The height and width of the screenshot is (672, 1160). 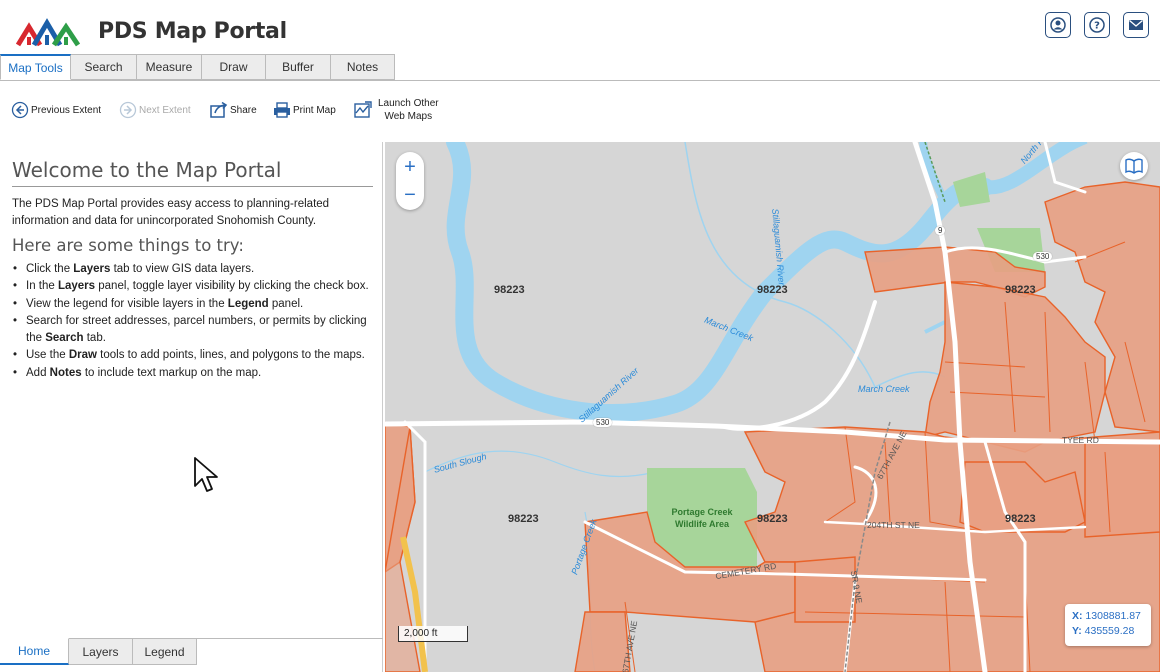 I want to click on coordinate-readout: X: 1308881.87 Y: 435559.28, so click(x=1108, y=625).